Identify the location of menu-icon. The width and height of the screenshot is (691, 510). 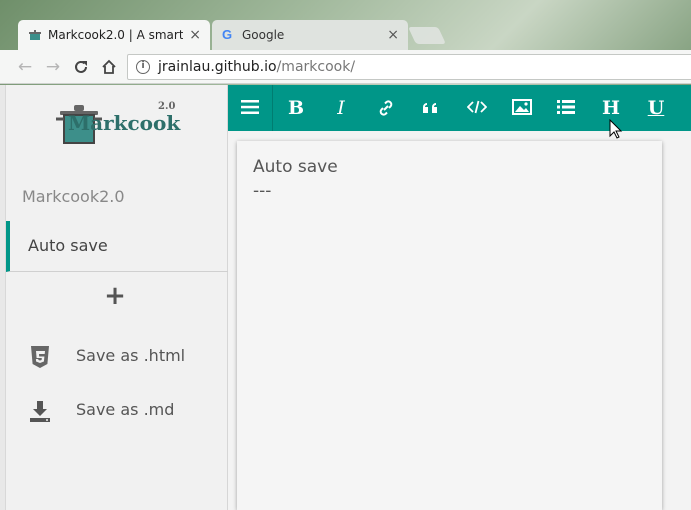
(250, 108).